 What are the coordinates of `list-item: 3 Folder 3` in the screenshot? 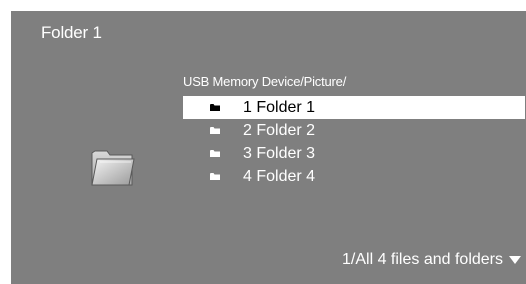 It's located at (354, 153).